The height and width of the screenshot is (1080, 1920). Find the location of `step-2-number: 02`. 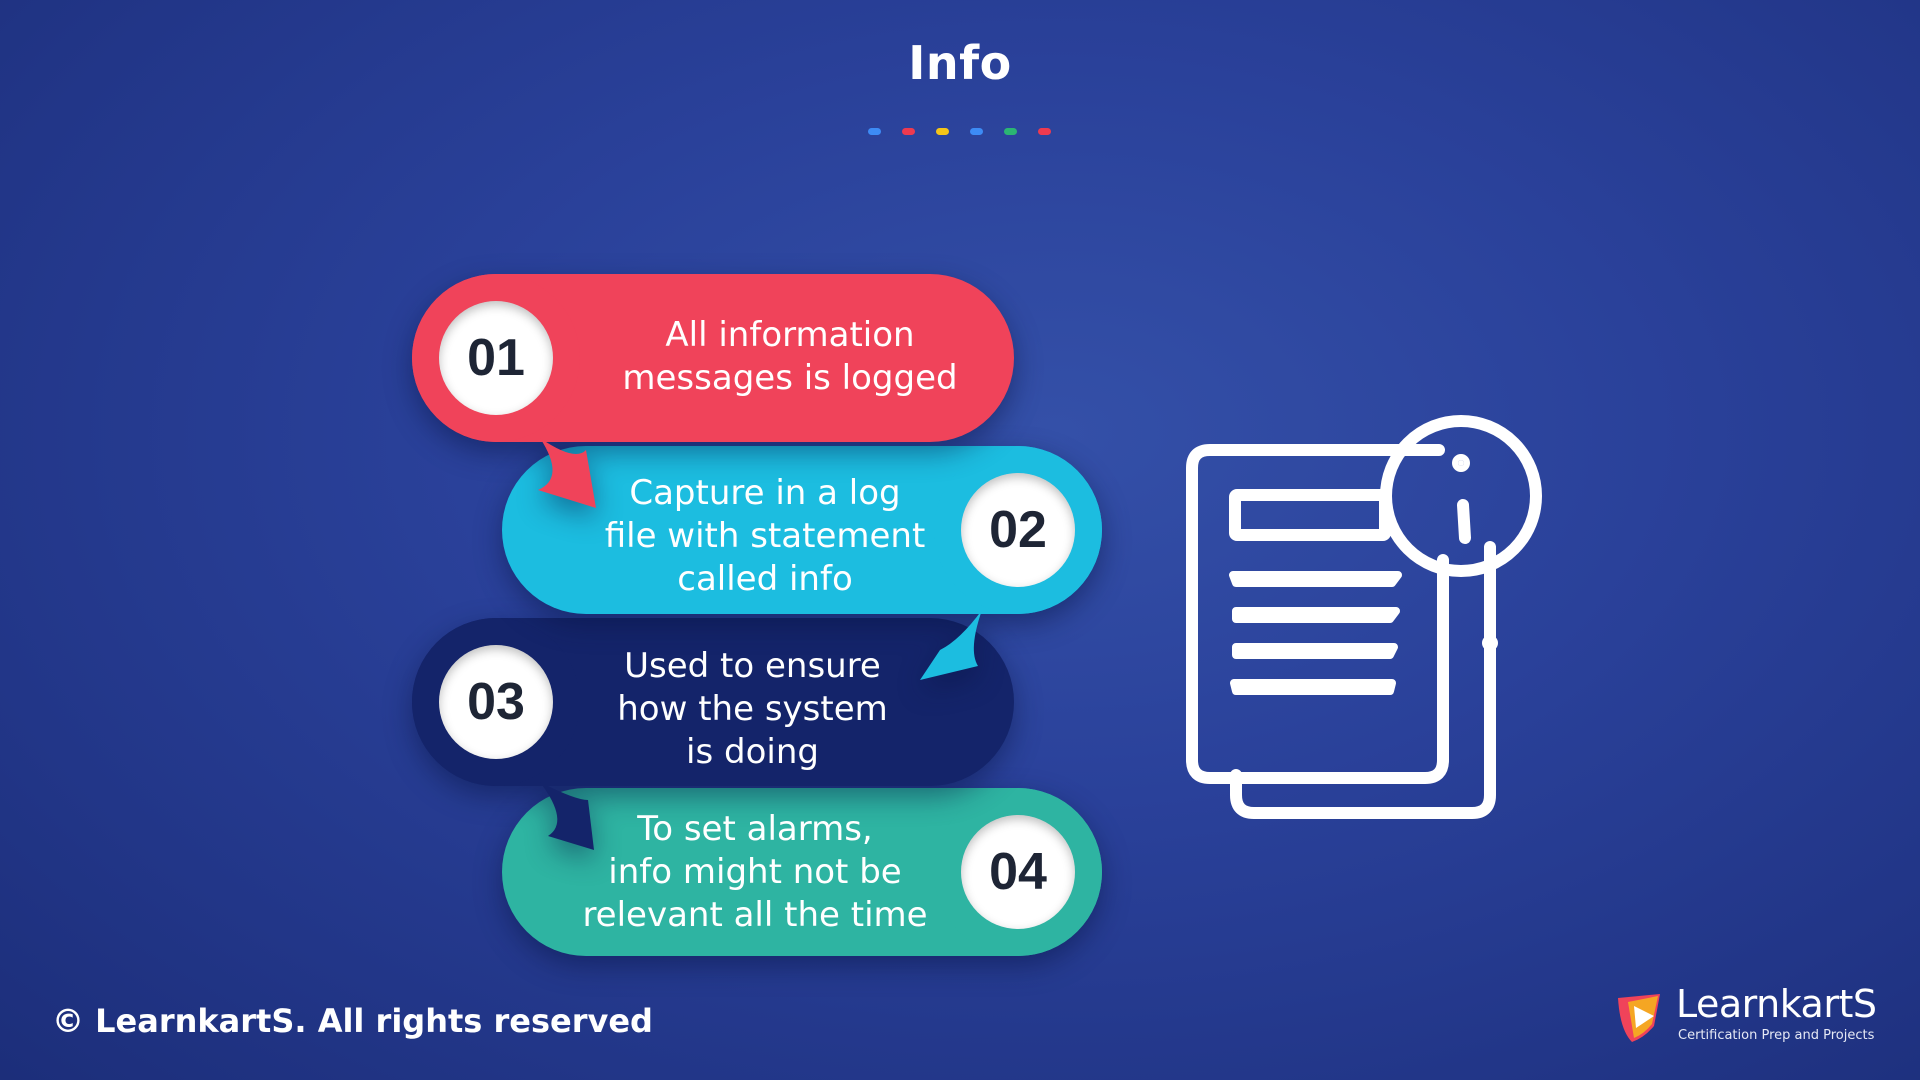

step-2-number: 02 is located at coordinates (1018, 530).